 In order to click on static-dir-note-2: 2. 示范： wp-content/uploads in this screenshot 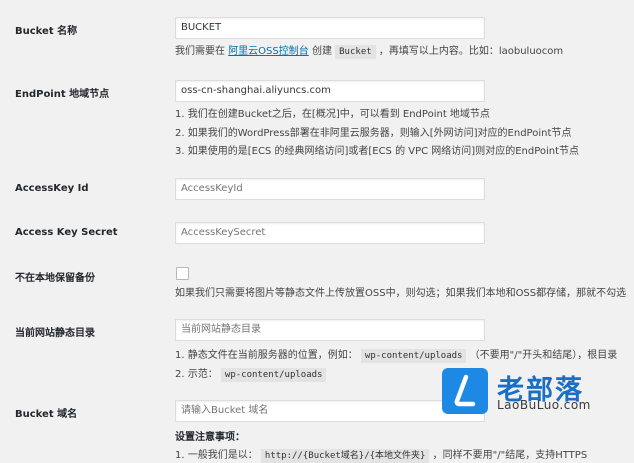, I will do `click(251, 373)`.